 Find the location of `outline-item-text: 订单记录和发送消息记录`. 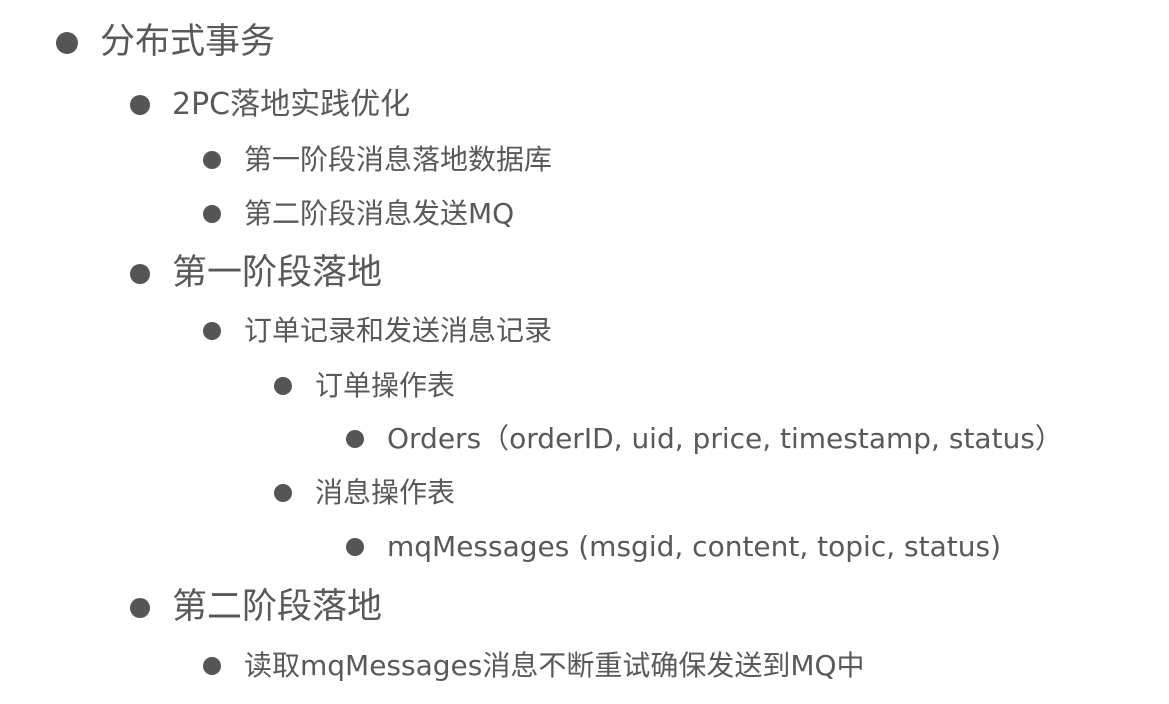

outline-item-text: 订单记录和发送消息记录 is located at coordinates (398, 330).